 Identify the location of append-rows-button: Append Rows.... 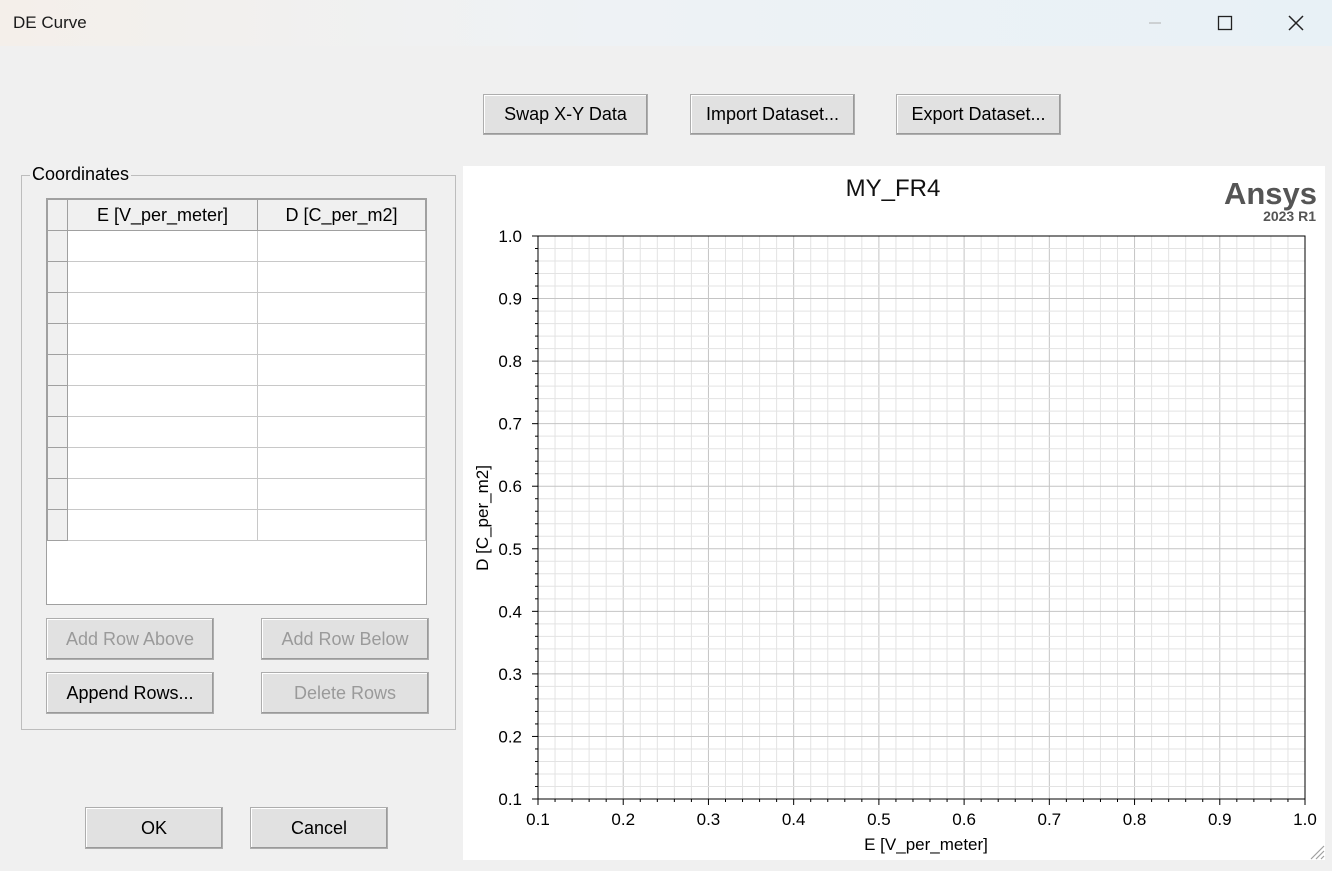
(130, 693).